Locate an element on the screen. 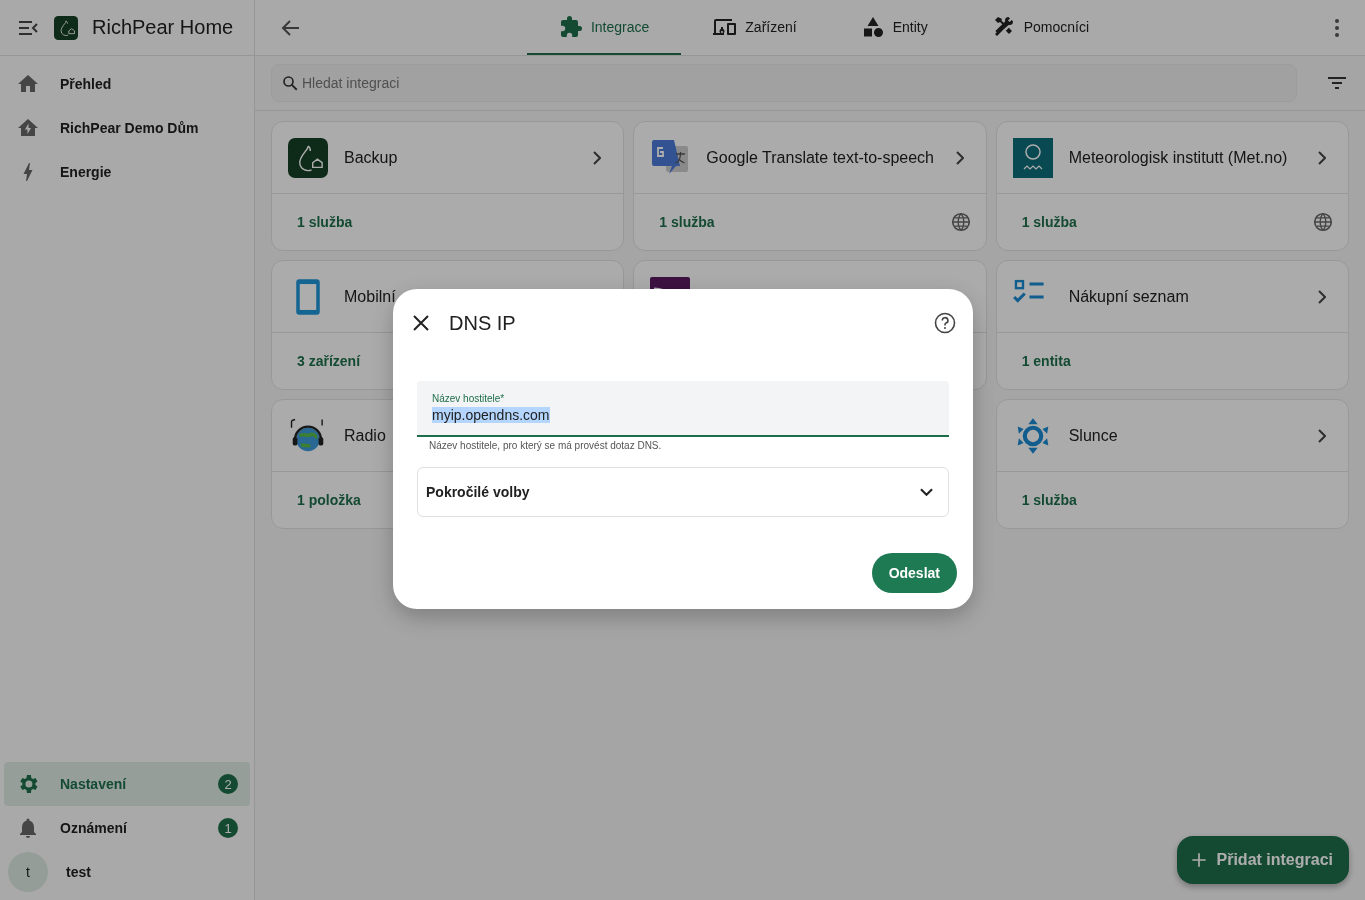 The height and width of the screenshot is (900, 1365). integration-name: Nákupní seznam is located at coordinates (1129, 296).